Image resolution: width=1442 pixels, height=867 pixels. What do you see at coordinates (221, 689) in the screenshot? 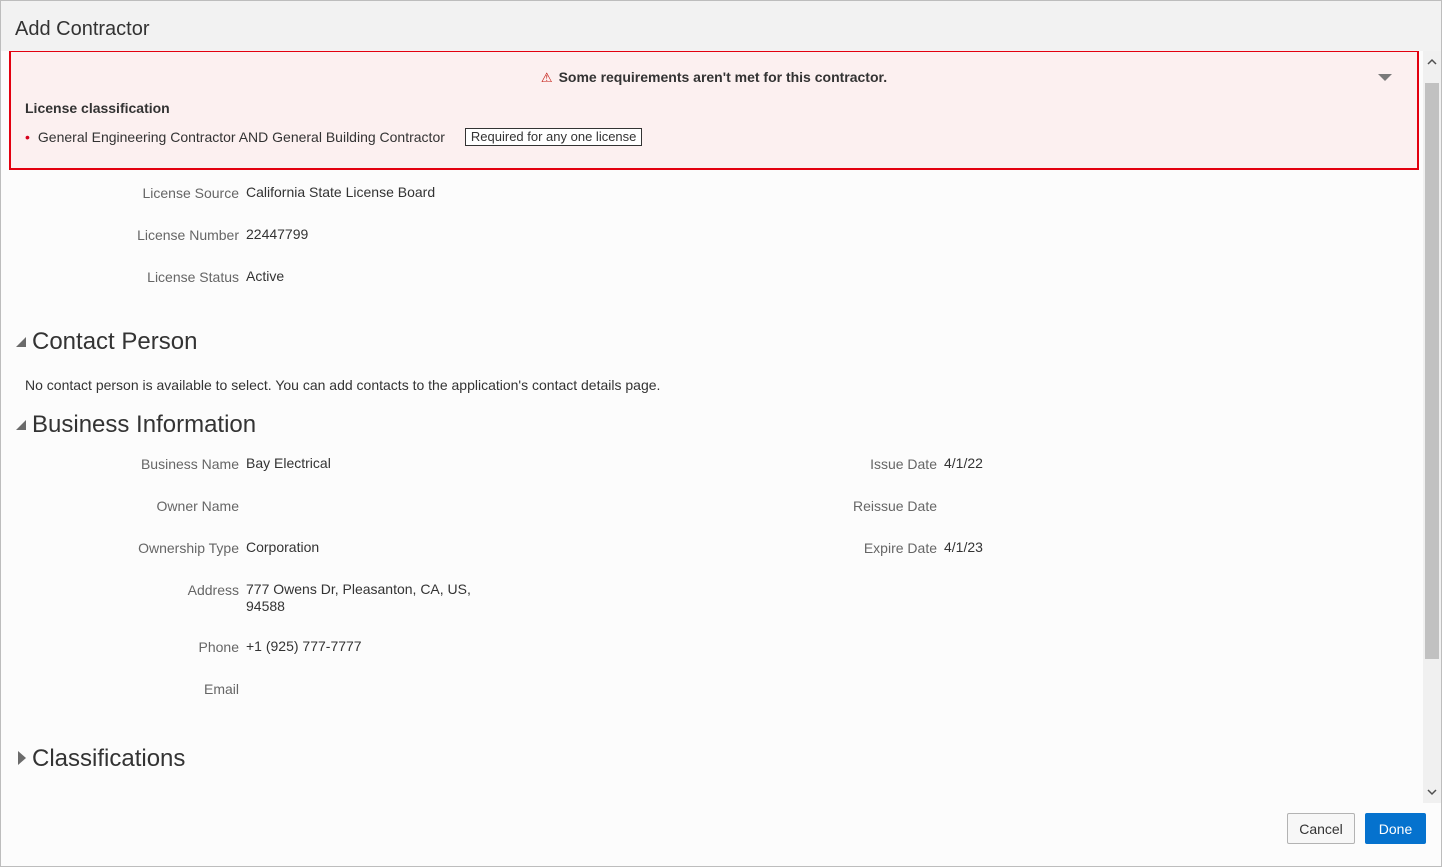
I see `email-label: Email` at bounding box center [221, 689].